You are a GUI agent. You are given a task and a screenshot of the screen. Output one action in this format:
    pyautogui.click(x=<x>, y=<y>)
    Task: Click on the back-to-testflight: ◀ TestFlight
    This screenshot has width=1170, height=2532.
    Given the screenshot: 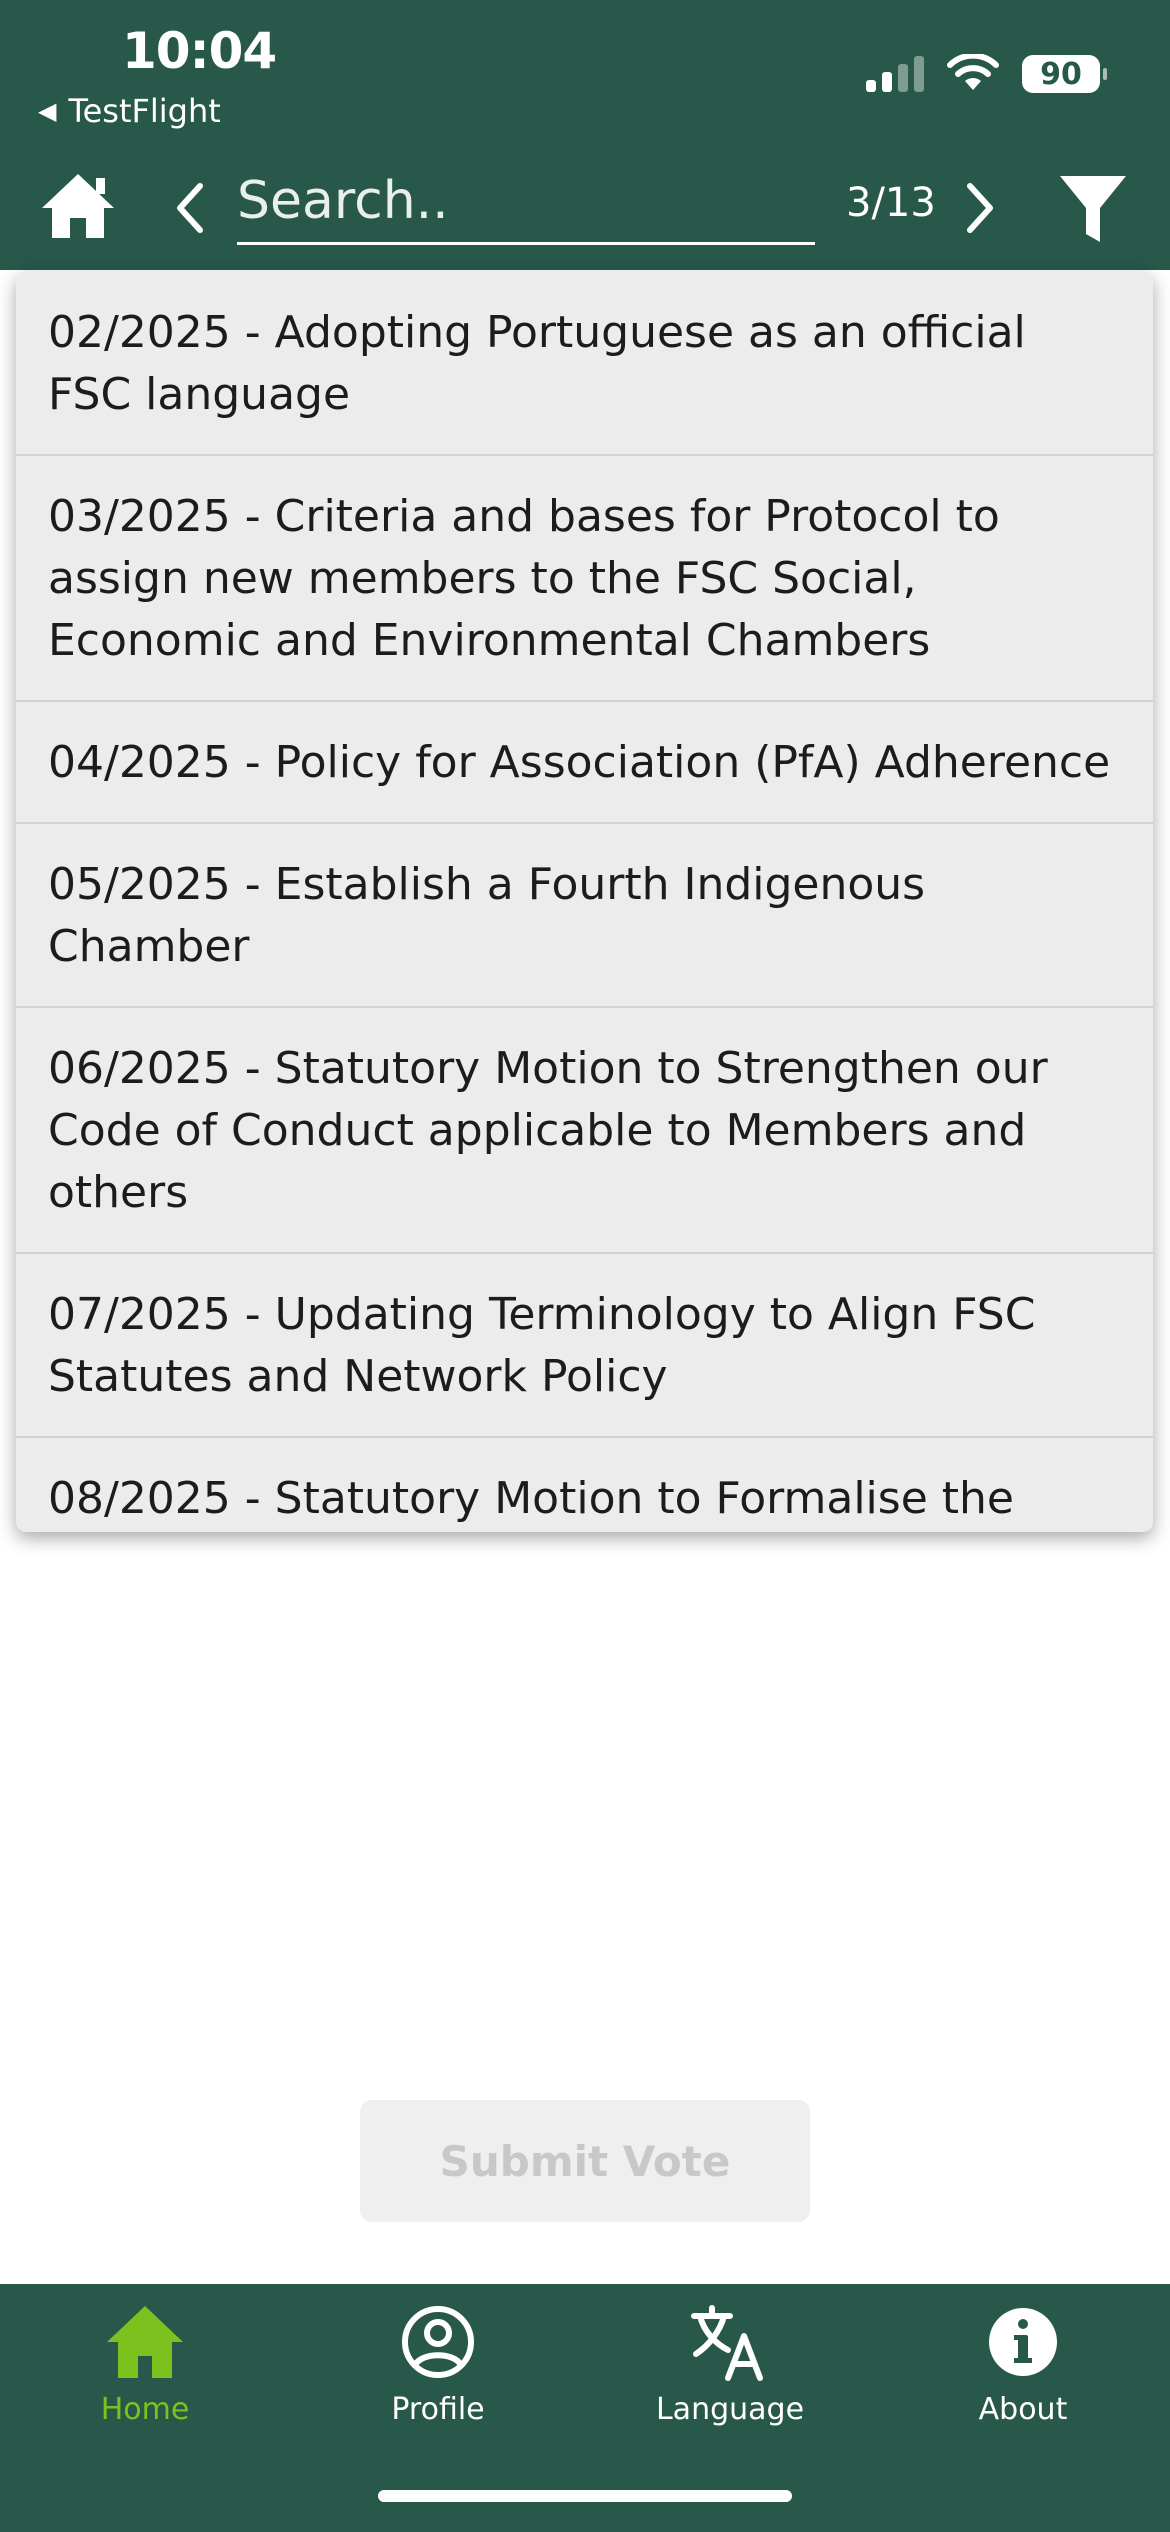 What is the action you would take?
    pyautogui.click(x=129, y=111)
    